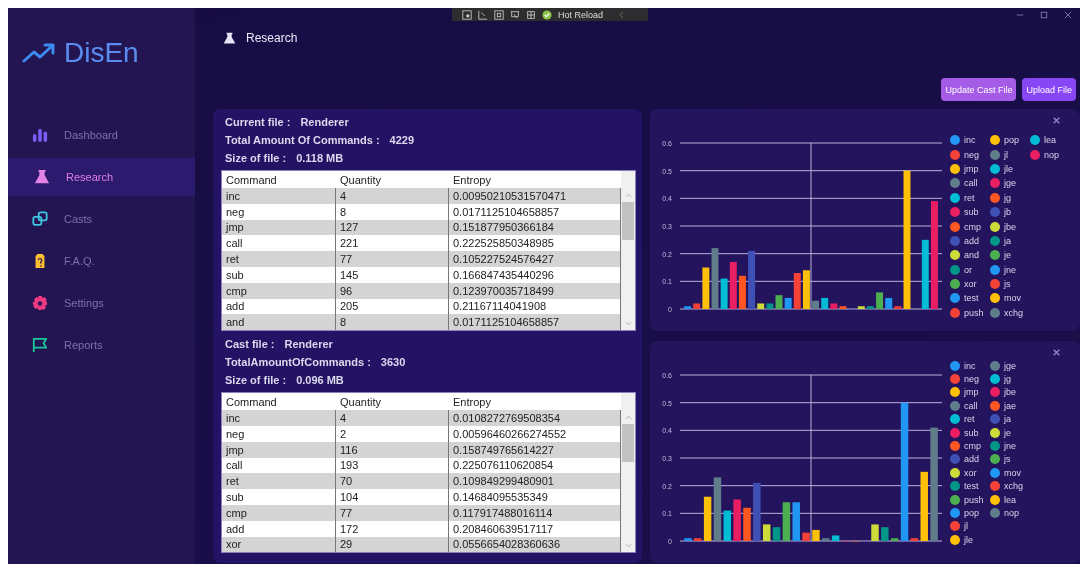  I want to click on table-cell: 172, so click(392, 528).